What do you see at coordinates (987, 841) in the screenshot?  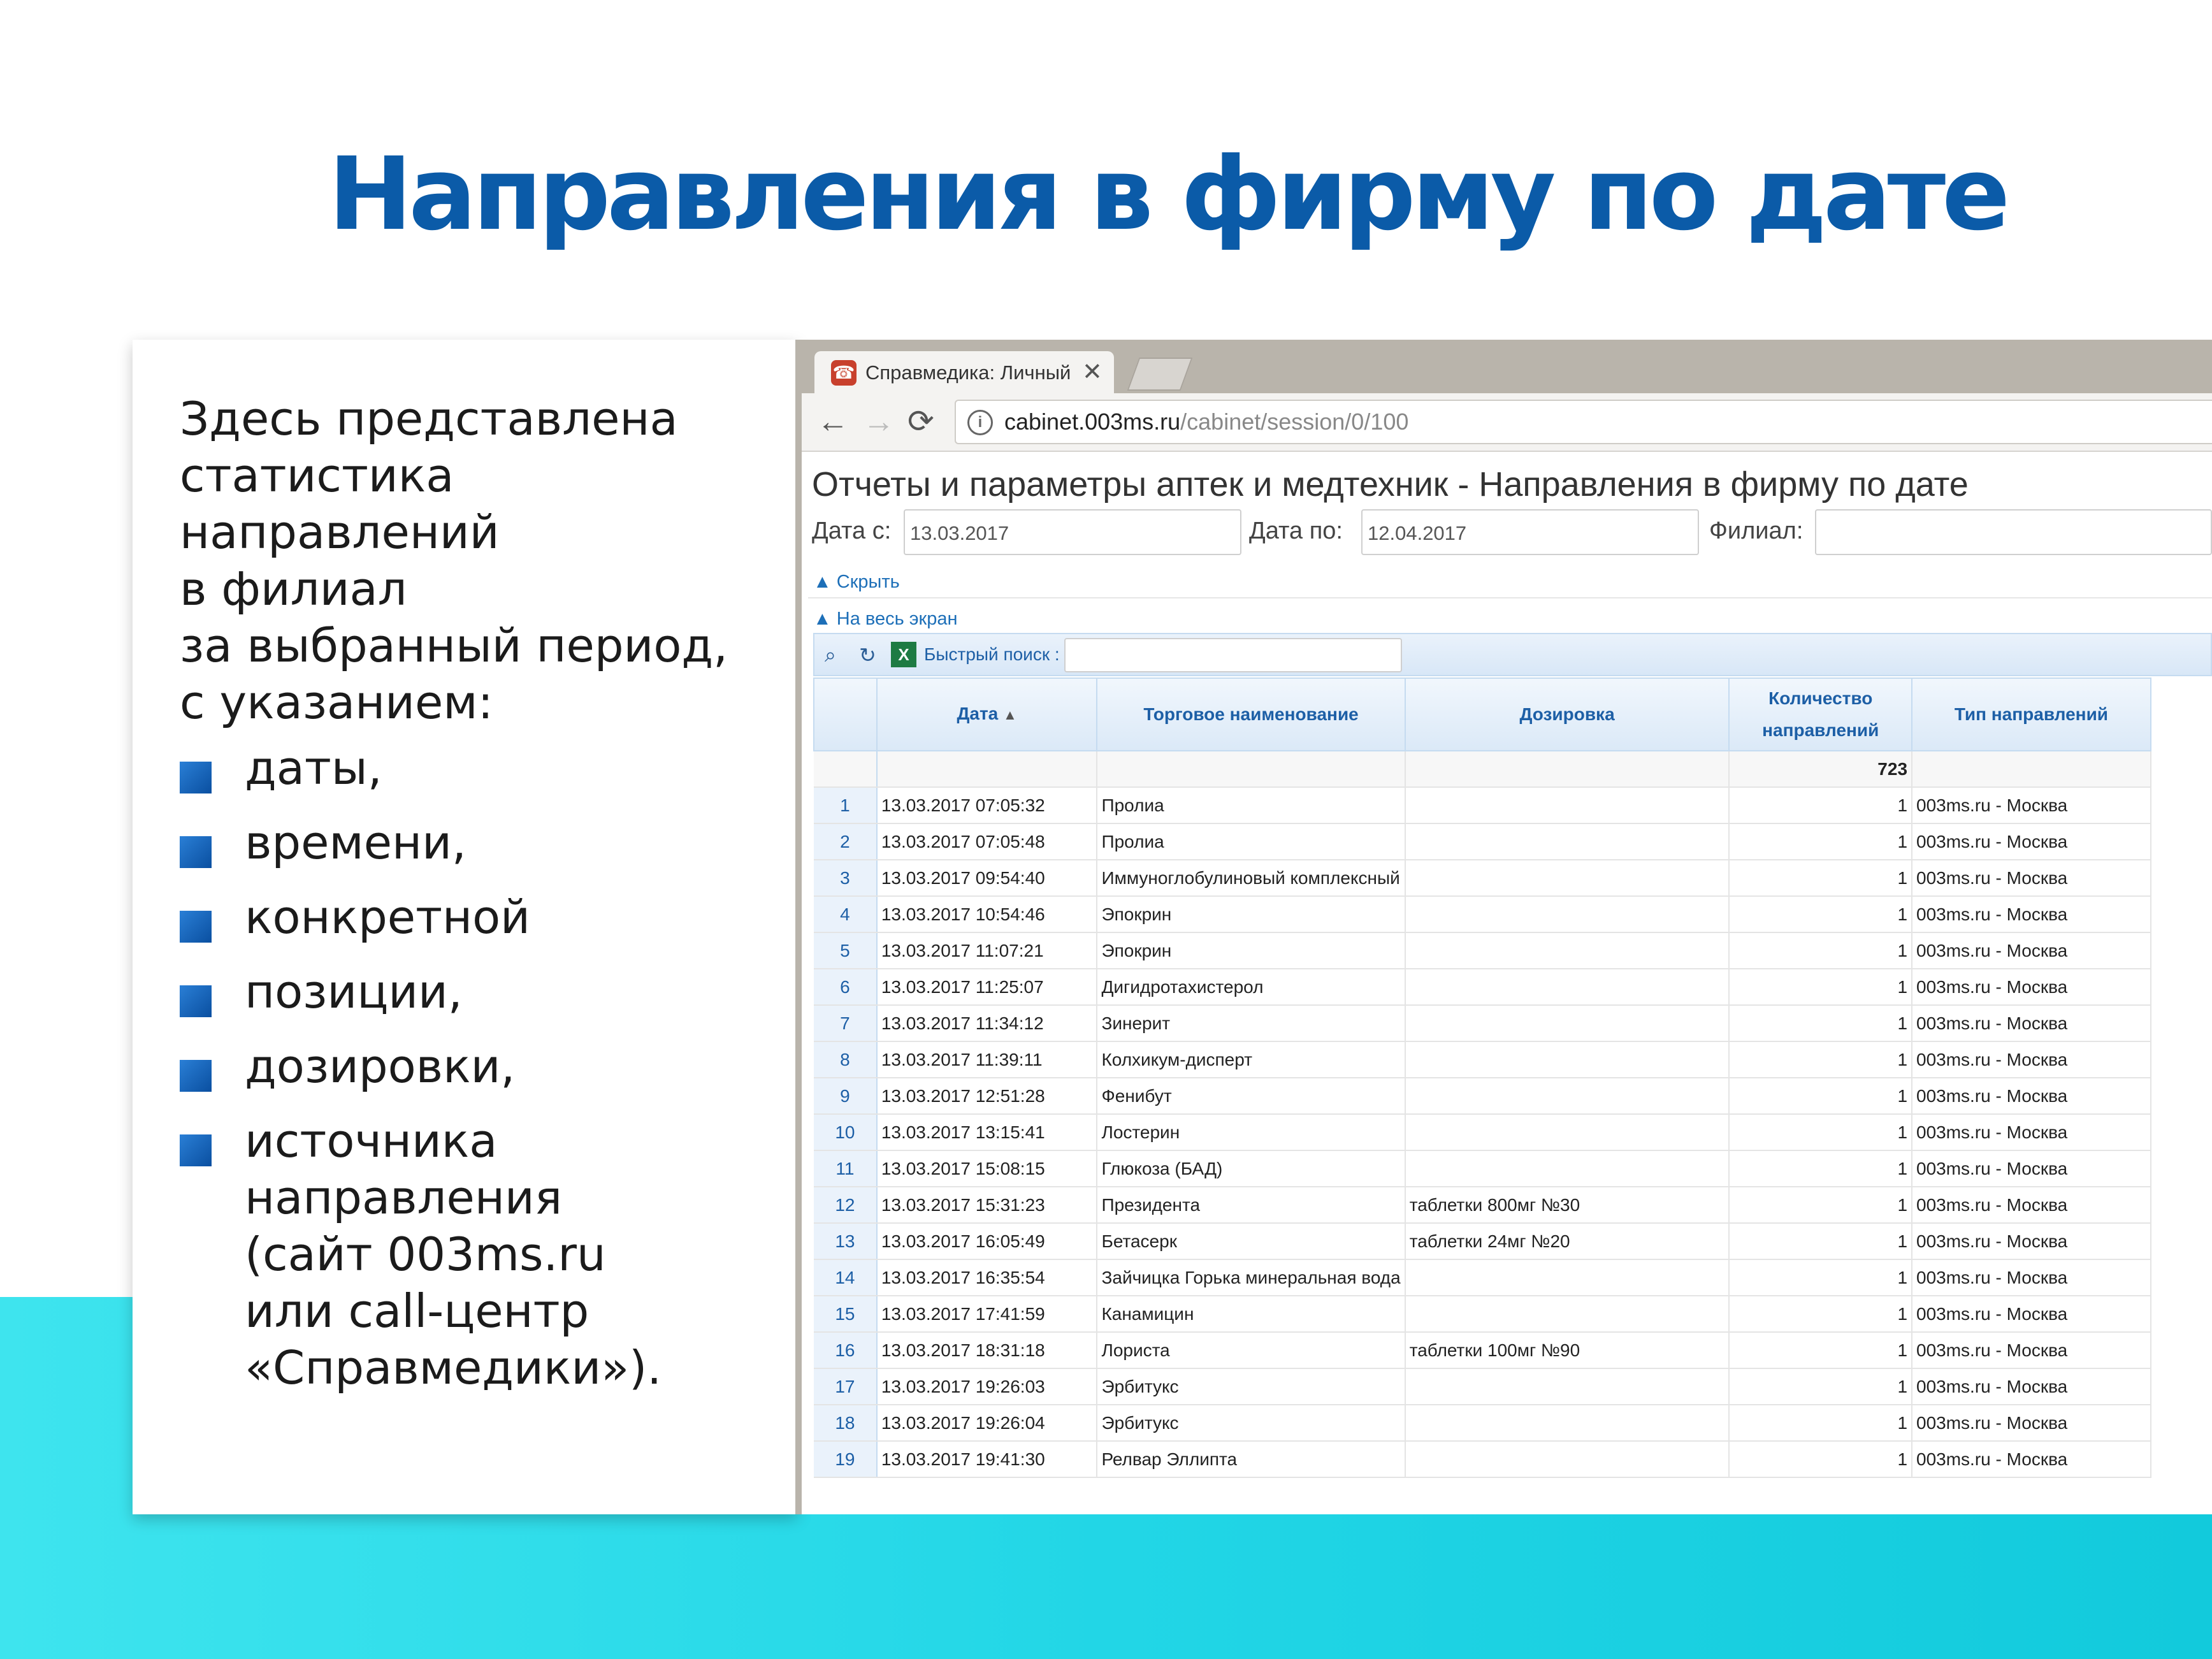 I see `date-cell: 13.03.2017 07:05:48` at bounding box center [987, 841].